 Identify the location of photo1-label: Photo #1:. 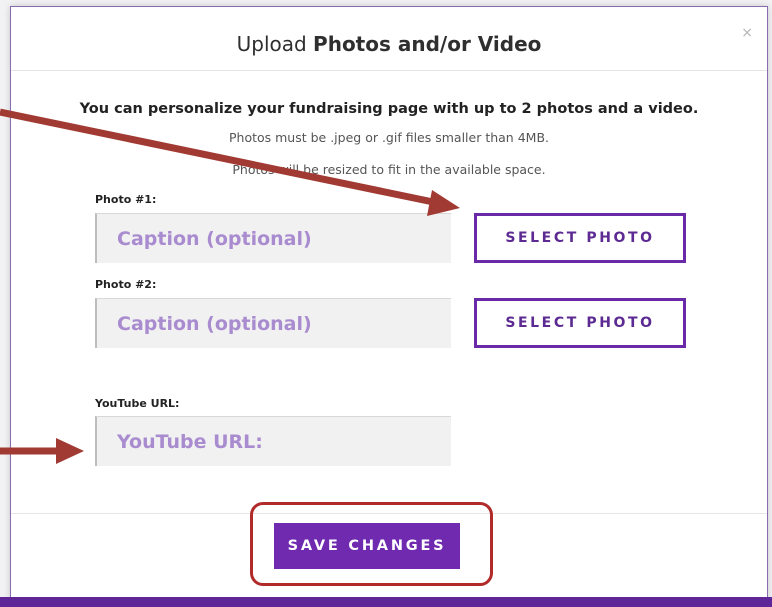
(126, 199).